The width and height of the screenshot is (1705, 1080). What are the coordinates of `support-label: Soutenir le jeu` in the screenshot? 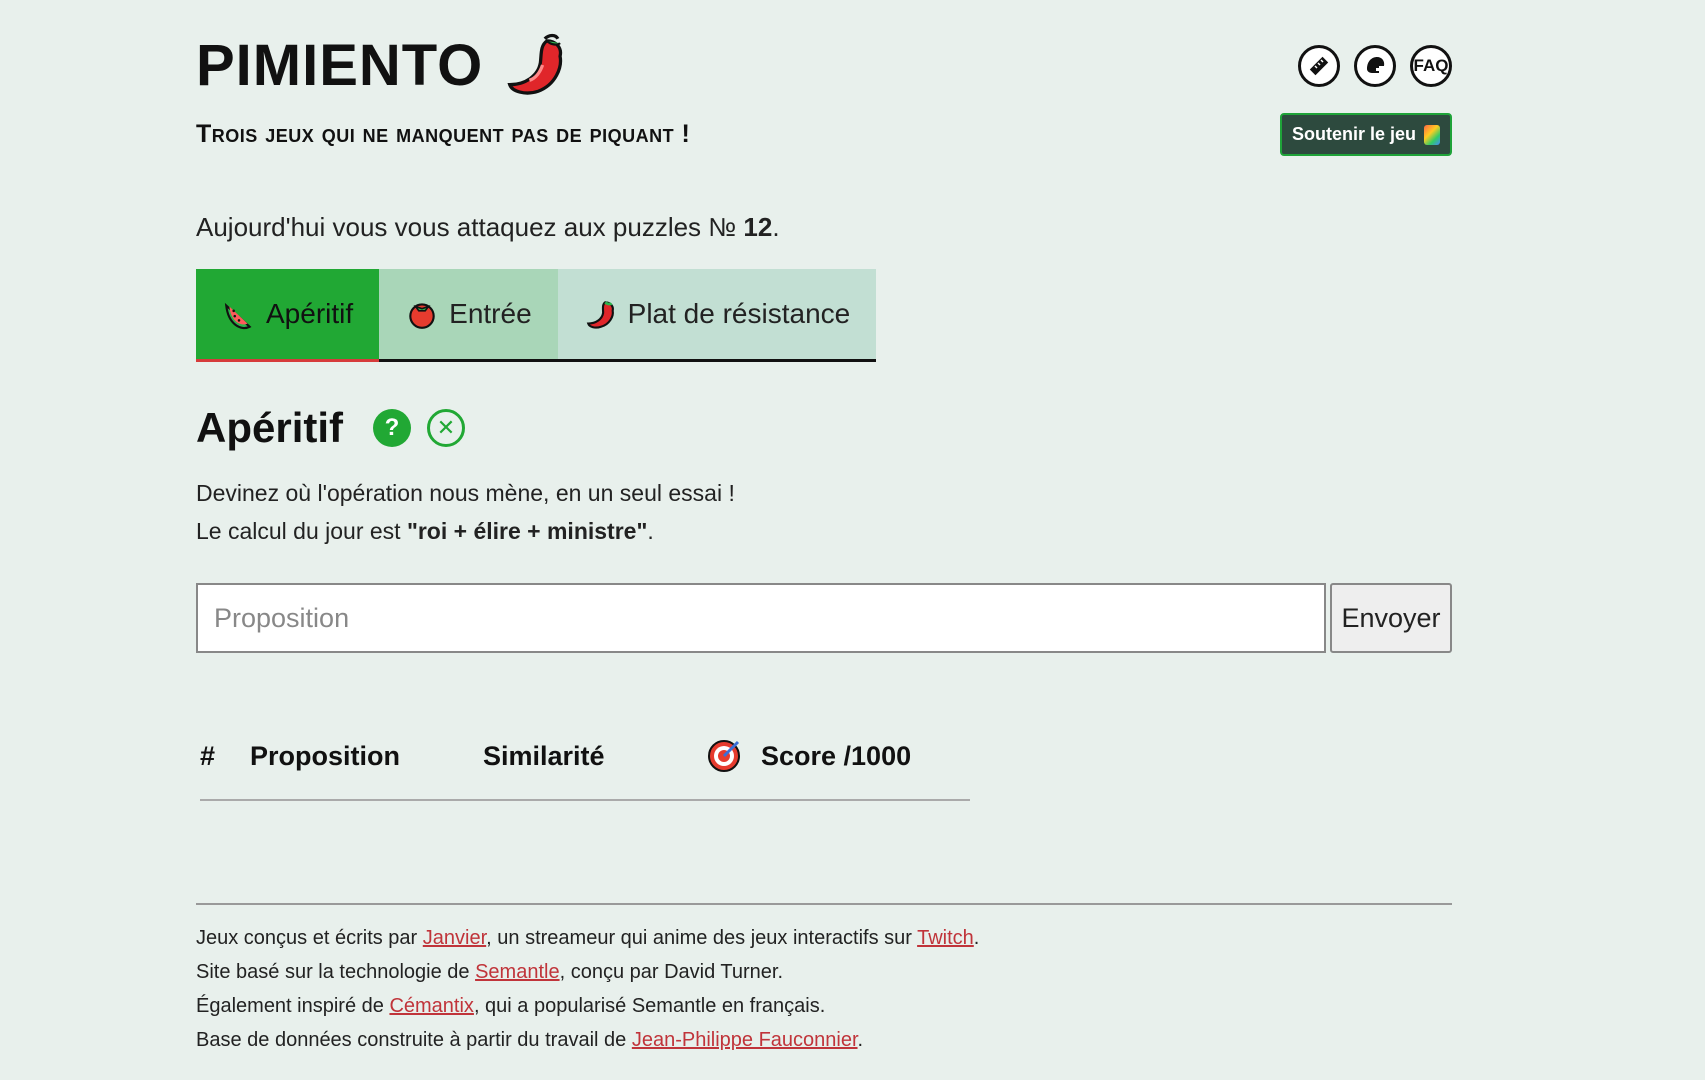 It's located at (1354, 134).